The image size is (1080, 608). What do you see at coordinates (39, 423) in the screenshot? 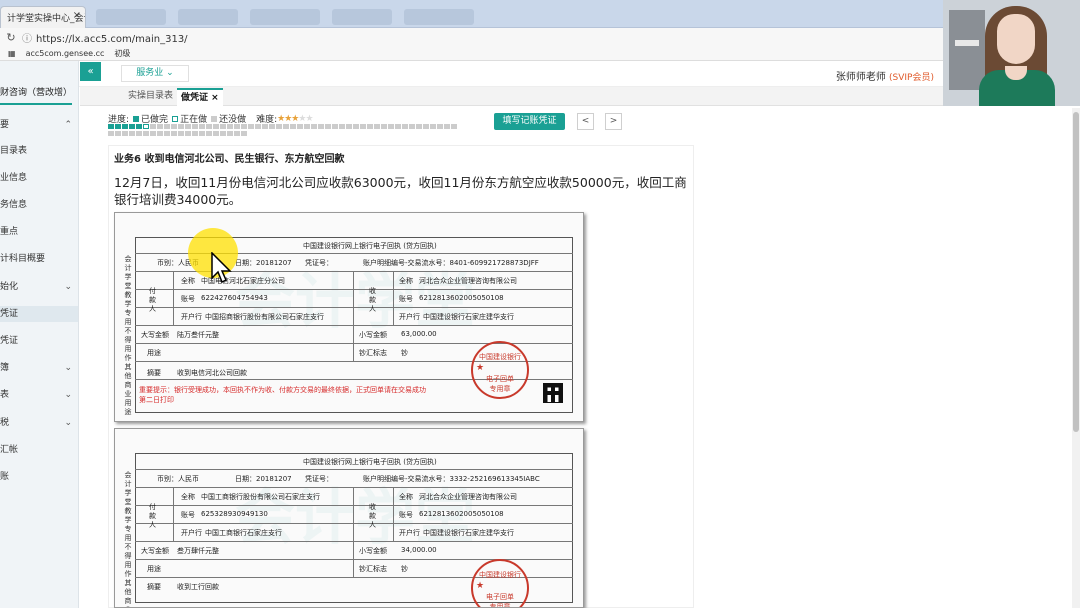
I see `sidebar-item: 税 ⌄` at bounding box center [39, 423].